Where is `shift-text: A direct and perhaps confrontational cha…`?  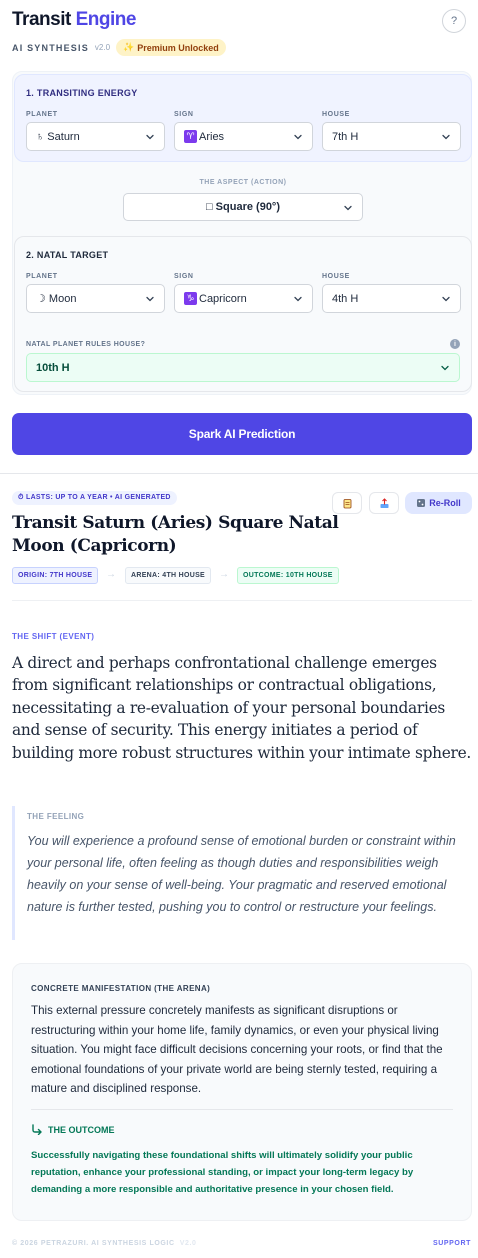
shift-text: A direct and perhaps confrontational cha… is located at coordinates (242, 708).